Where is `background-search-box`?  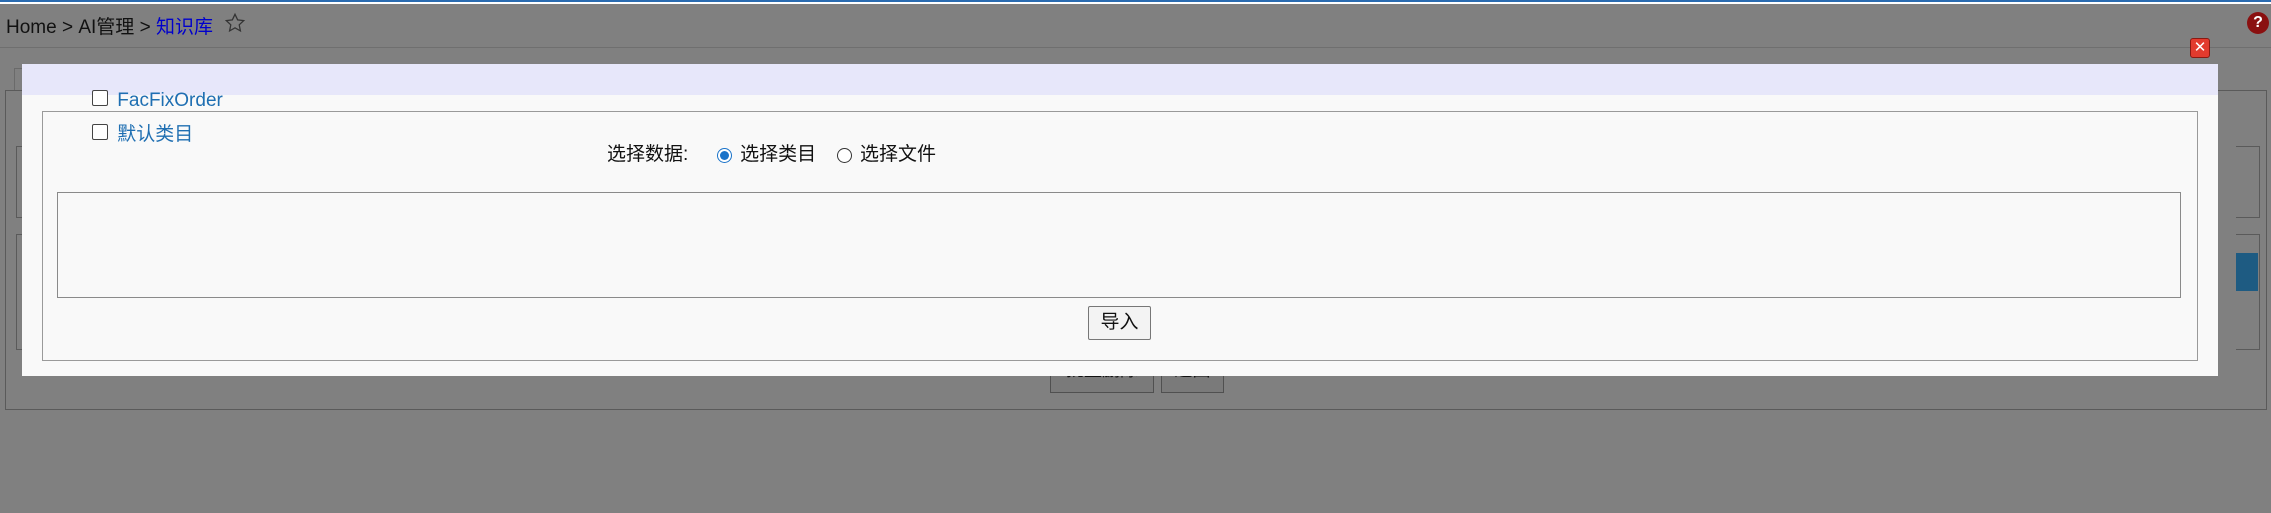
background-search-box is located at coordinates (2248, 182).